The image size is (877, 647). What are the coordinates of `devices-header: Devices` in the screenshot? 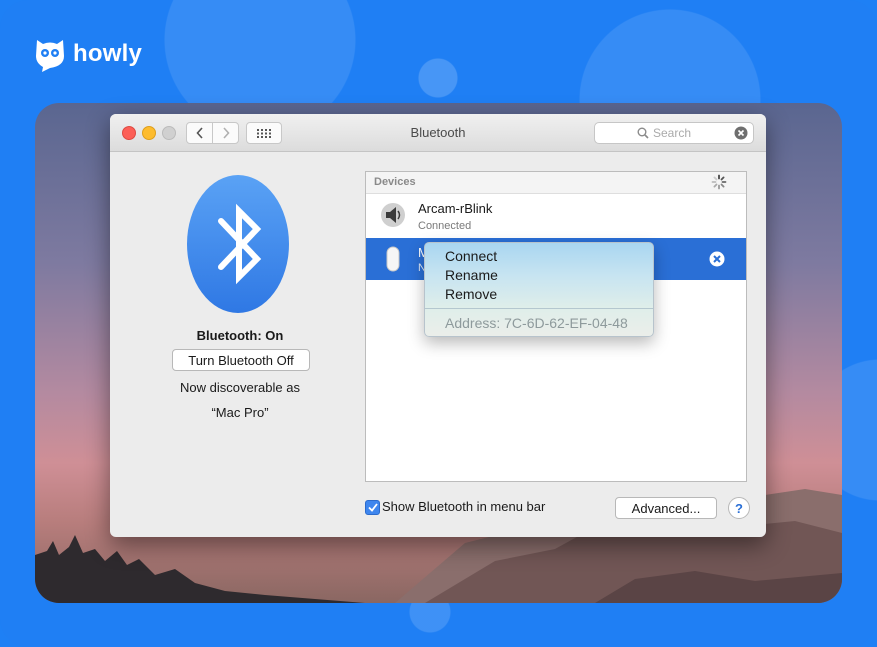 It's located at (556, 183).